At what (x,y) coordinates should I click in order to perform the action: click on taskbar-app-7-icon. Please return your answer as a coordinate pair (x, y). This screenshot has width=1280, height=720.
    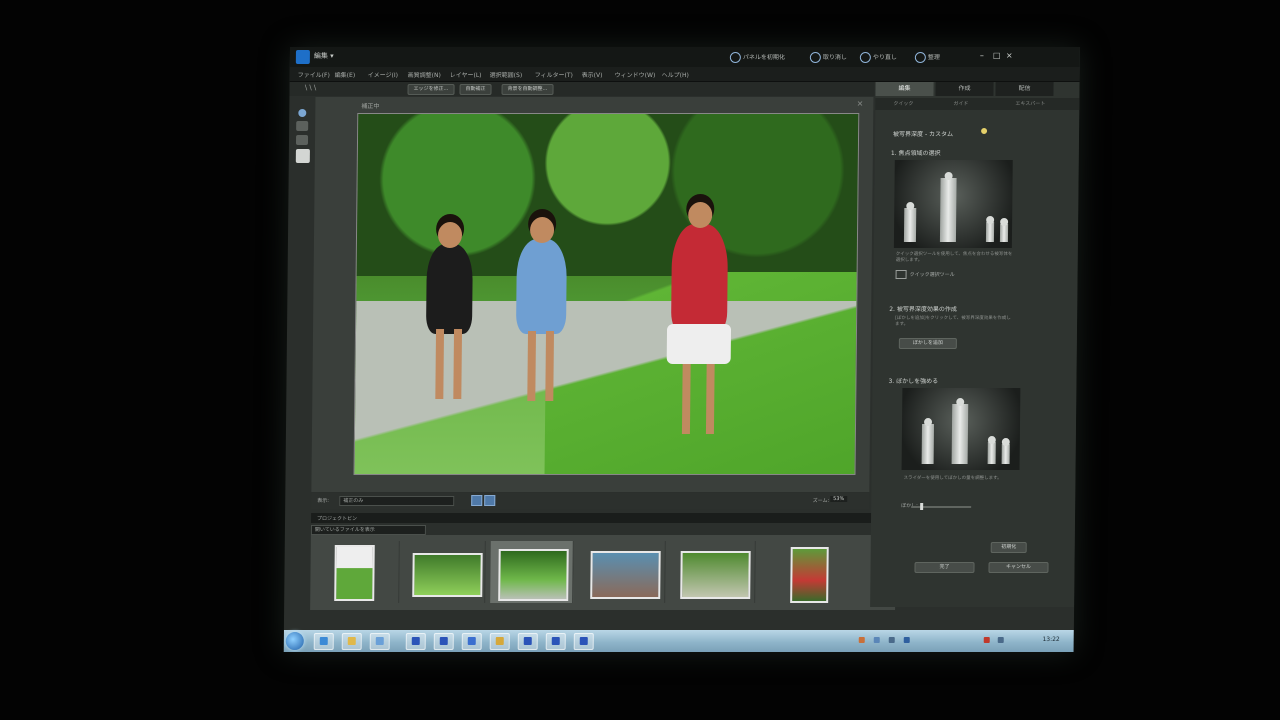
    Looking at the image, I should click on (583, 642).